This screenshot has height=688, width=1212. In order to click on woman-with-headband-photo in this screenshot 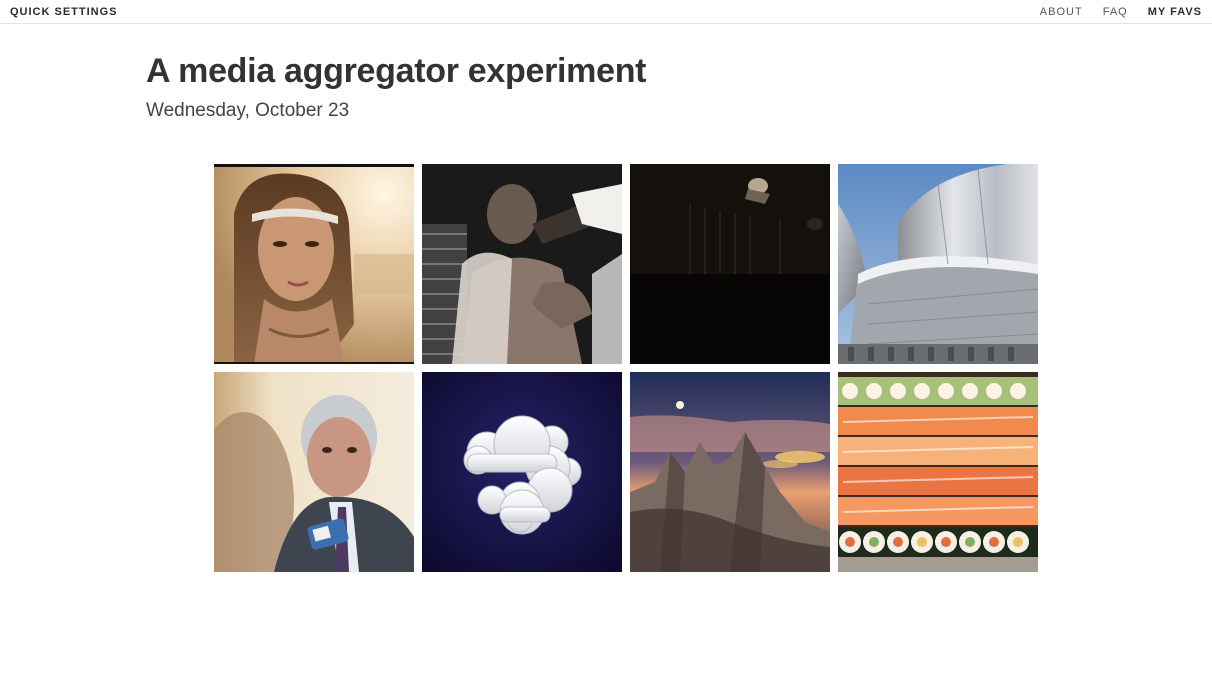, I will do `click(314, 264)`.